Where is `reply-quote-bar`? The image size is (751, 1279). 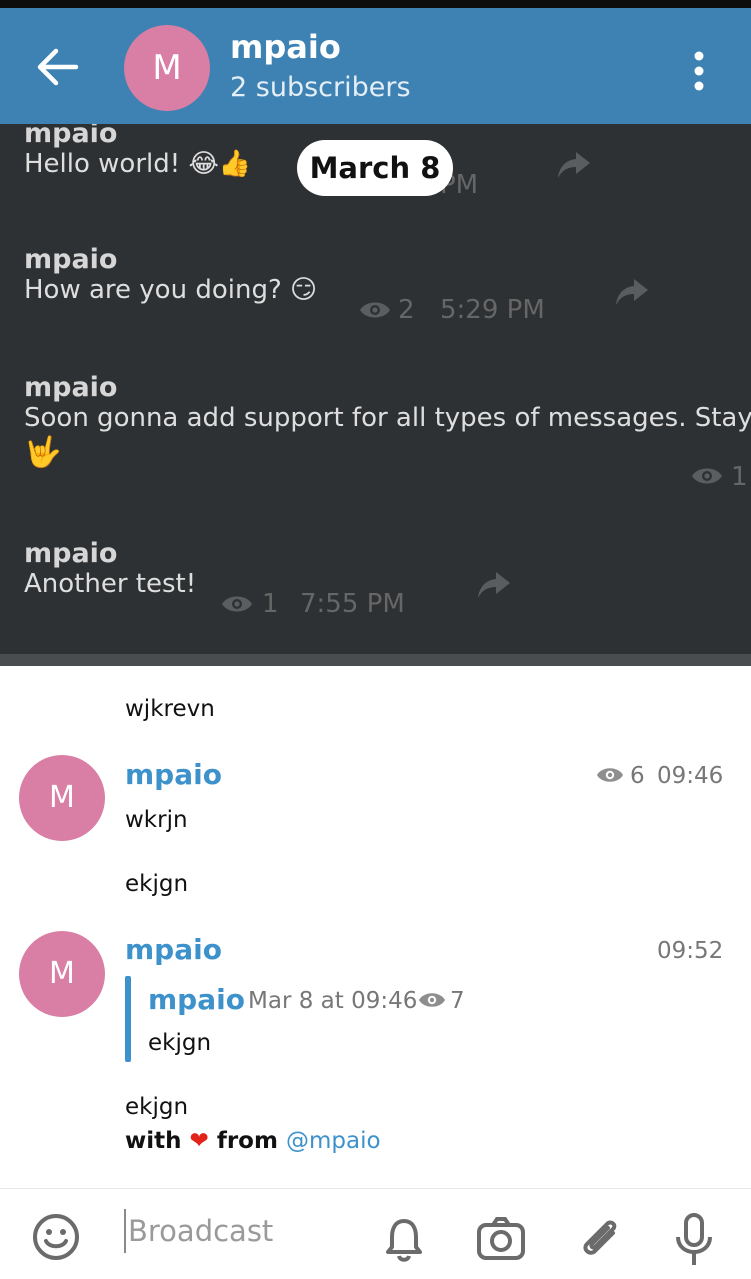
reply-quote-bar is located at coordinates (128, 1019).